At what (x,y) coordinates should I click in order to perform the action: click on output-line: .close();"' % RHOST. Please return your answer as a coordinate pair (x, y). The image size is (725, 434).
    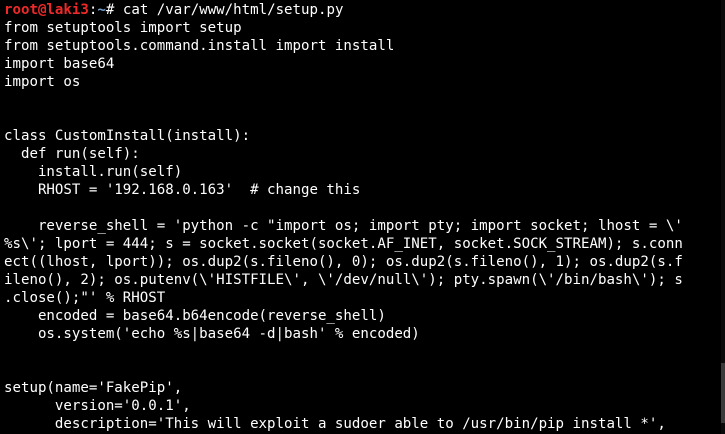
    Looking at the image, I should click on (85, 298).